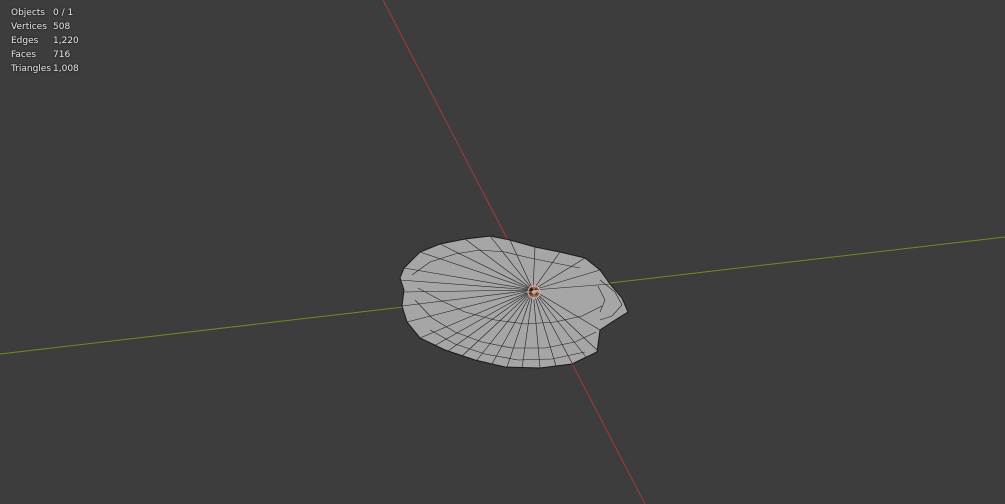  What do you see at coordinates (66, 69) in the screenshot?
I see `stats-value: 1,008` at bounding box center [66, 69].